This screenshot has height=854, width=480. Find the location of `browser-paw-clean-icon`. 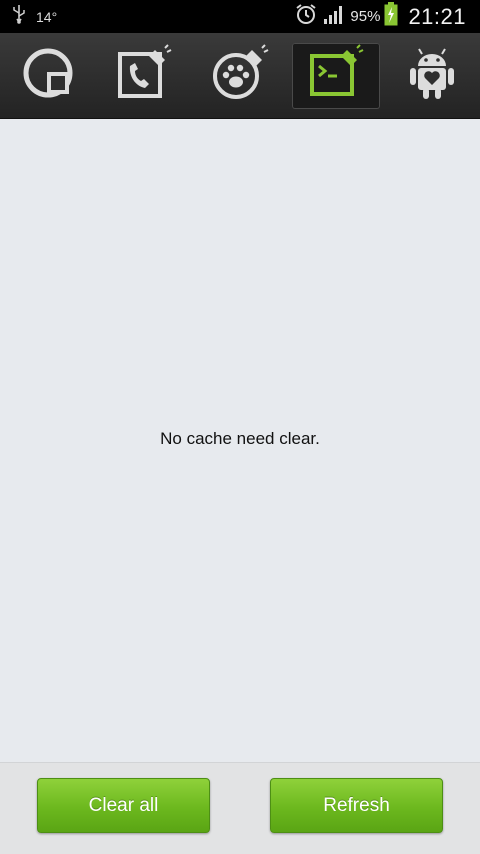

browser-paw-clean-icon is located at coordinates (240, 75).